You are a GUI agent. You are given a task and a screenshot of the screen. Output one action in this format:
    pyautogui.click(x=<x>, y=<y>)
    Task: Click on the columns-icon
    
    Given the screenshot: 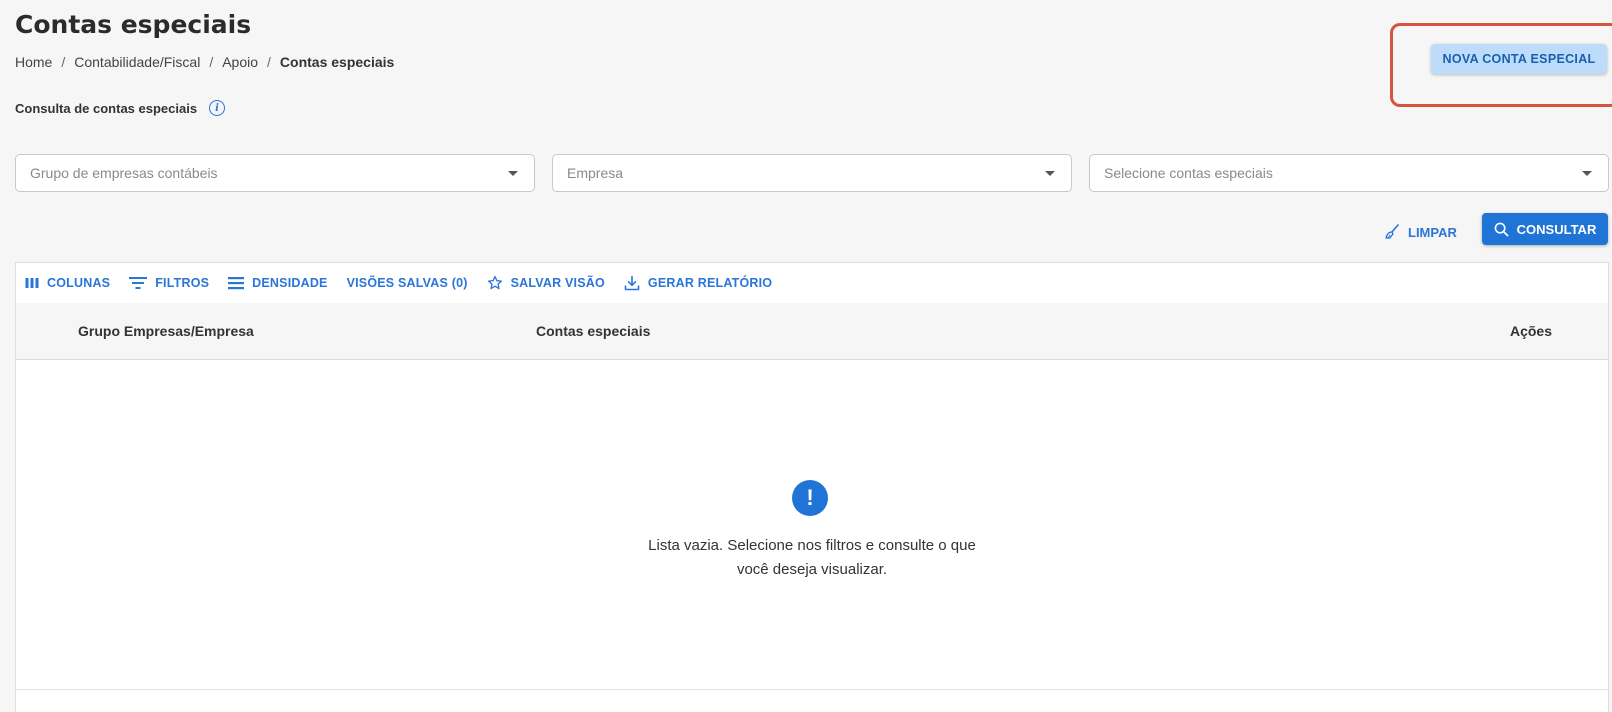 What is the action you would take?
    pyautogui.click(x=32, y=283)
    